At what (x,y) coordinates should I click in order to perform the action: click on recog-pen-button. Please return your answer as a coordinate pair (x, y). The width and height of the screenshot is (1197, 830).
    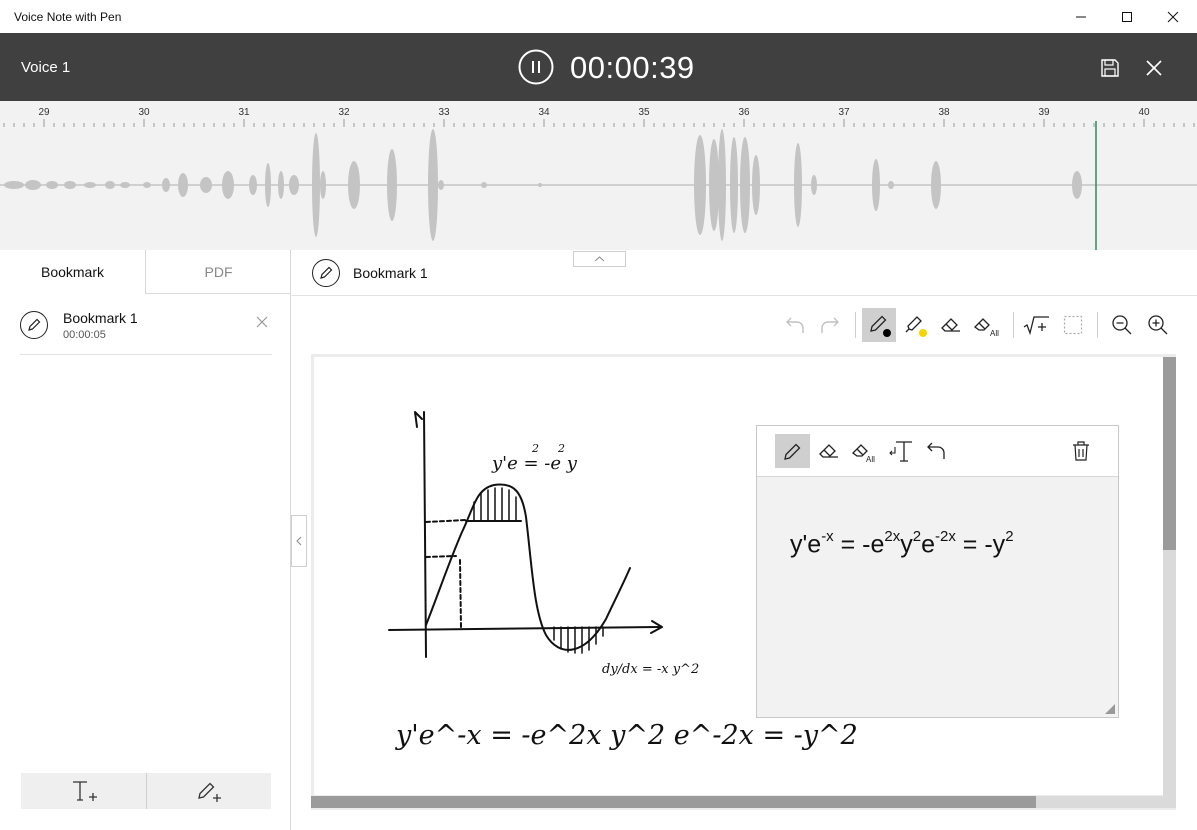
    Looking at the image, I should click on (792, 451).